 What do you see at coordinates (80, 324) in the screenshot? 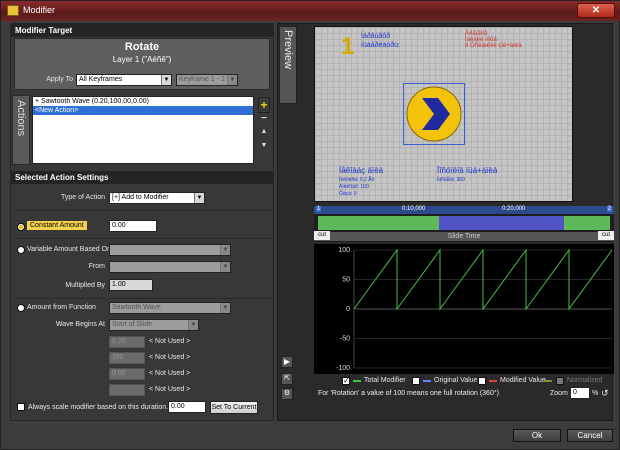
I see `wave-begins-label: Wave Begins At` at bounding box center [80, 324].